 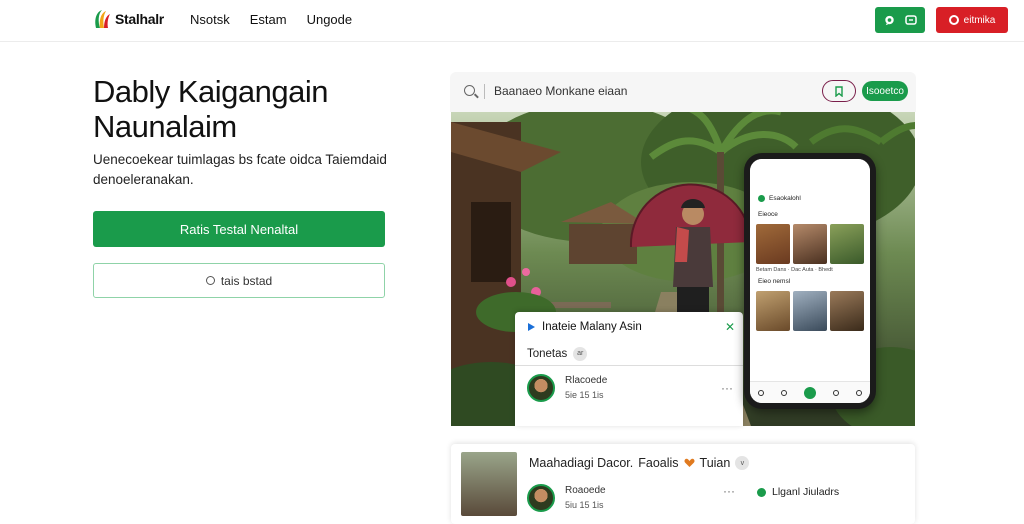 I want to click on phone-tag-1: Betam Dans, so click(x=771, y=270).